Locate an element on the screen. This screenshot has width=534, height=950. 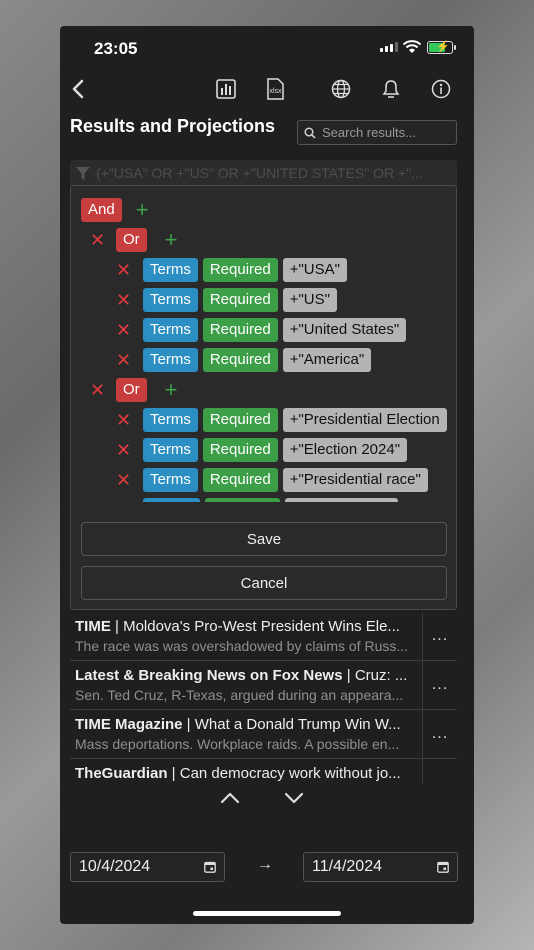
start-date-field: 10/4/2024 is located at coordinates (147, 867).